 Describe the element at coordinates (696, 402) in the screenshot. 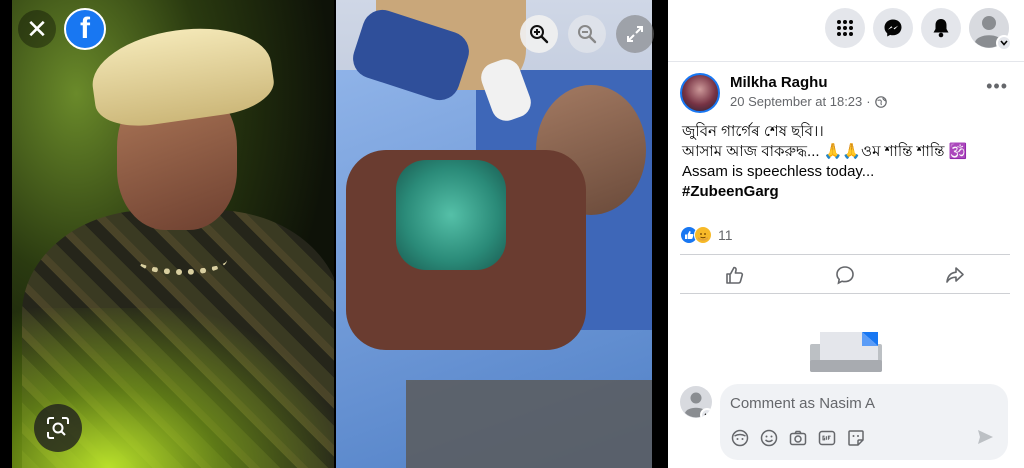

I see `commenter-avatar` at that location.